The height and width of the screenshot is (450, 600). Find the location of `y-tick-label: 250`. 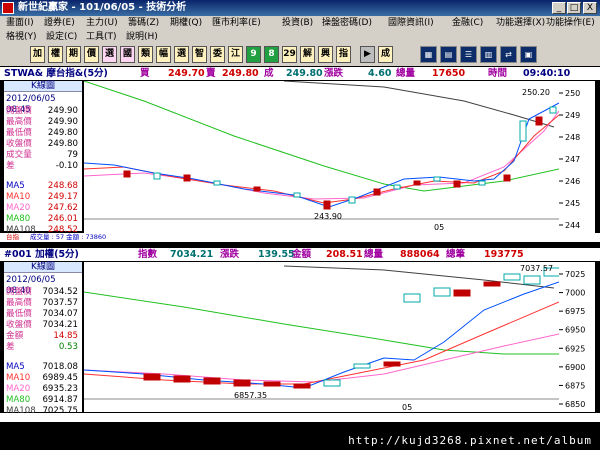

y-tick-label: 250 is located at coordinates (572, 93).